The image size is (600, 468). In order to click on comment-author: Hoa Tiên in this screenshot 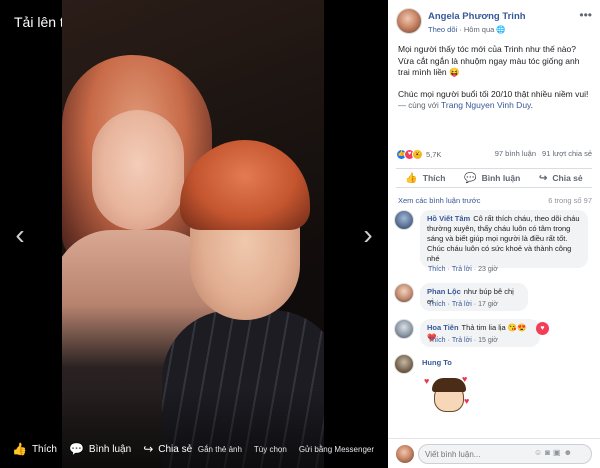, I will do `click(443, 327)`.